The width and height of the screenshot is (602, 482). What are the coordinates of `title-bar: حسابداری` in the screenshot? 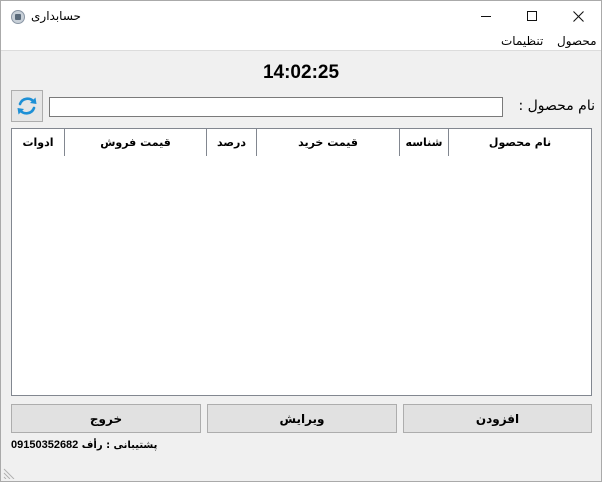 It's located at (301, 16).